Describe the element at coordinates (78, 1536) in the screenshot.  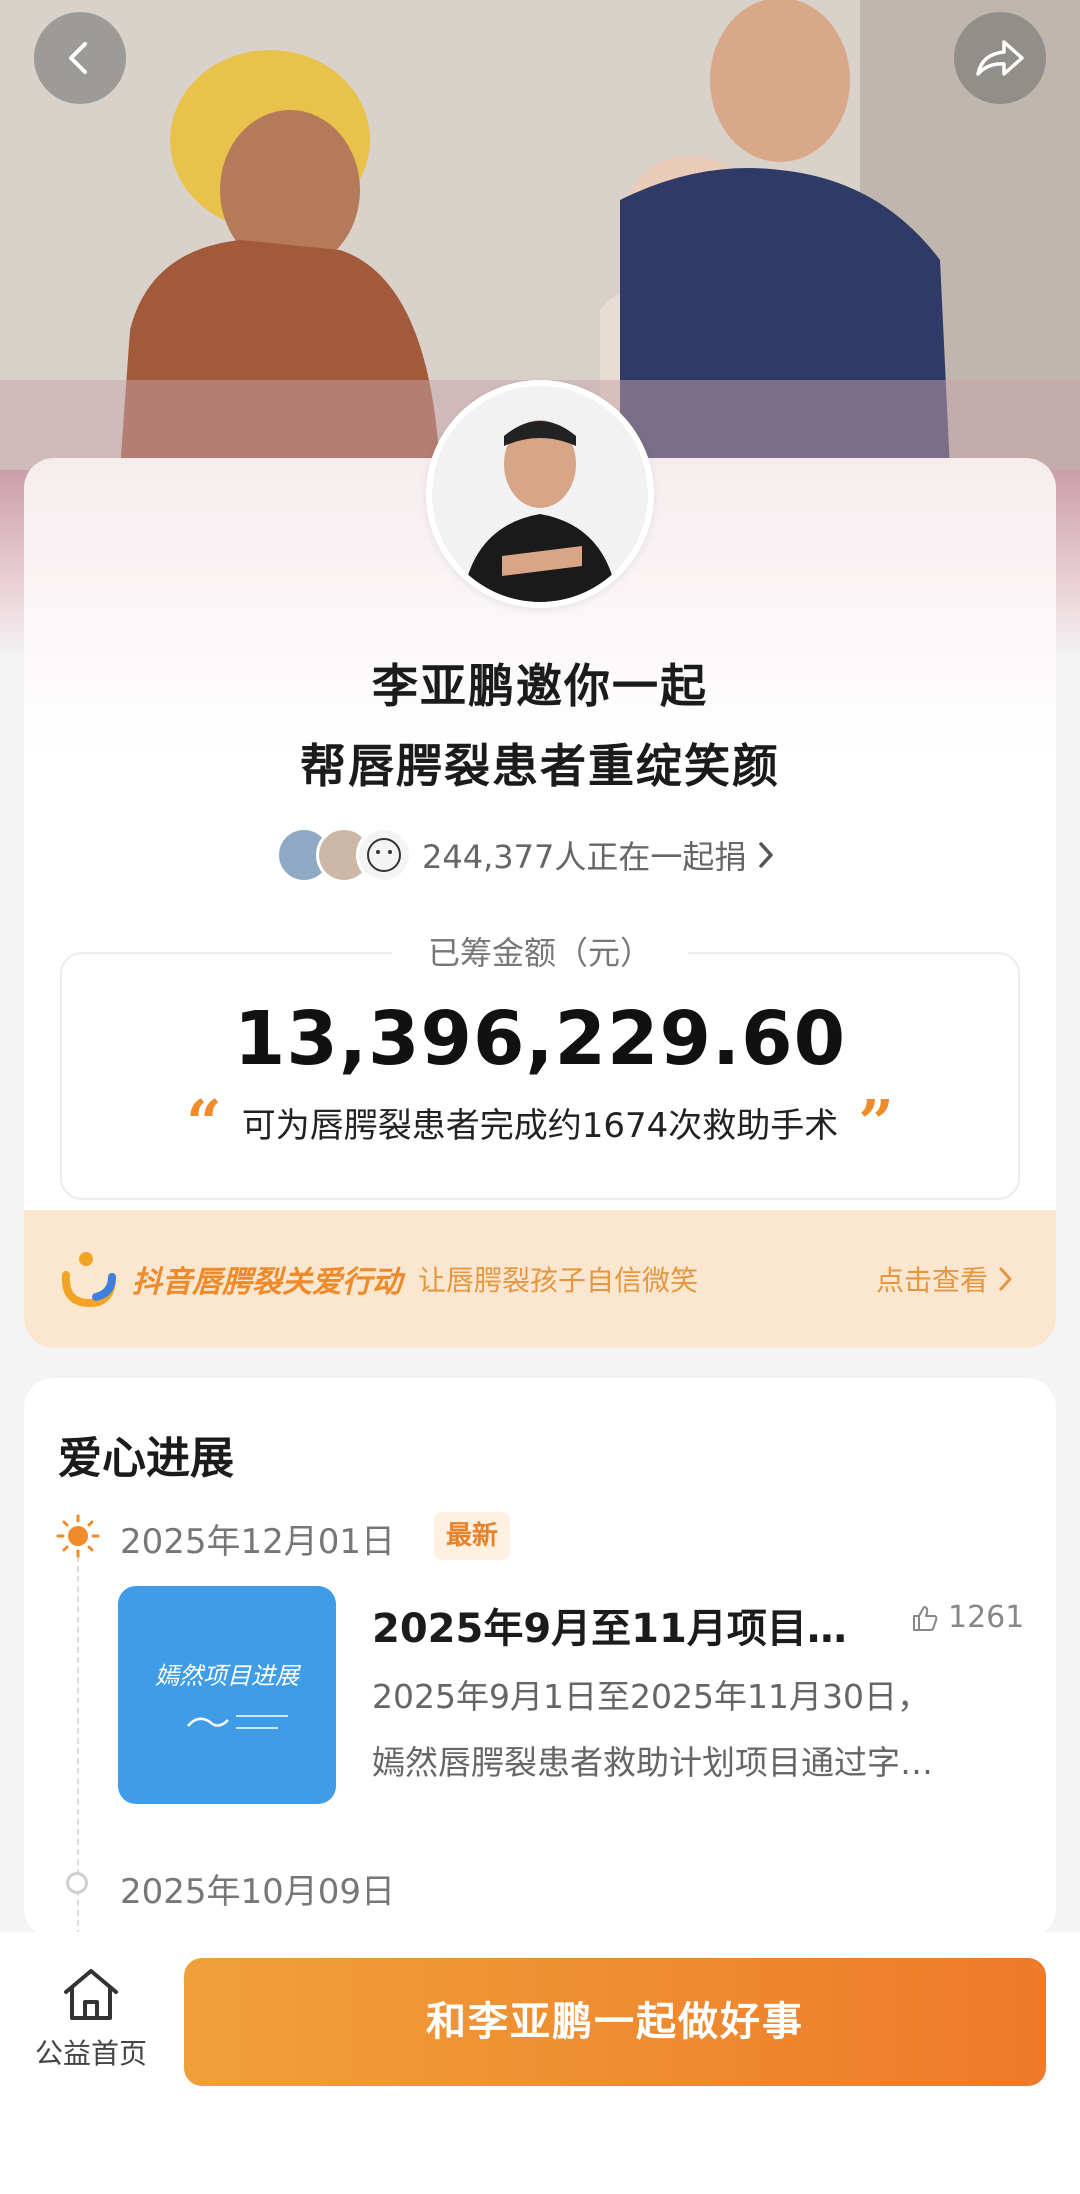
I see `sun-icon` at that location.